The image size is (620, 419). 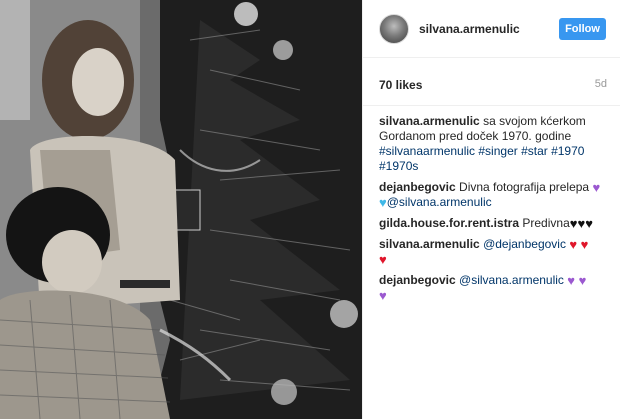 I want to click on comment-username: silvana.armenulic, so click(x=429, y=244).